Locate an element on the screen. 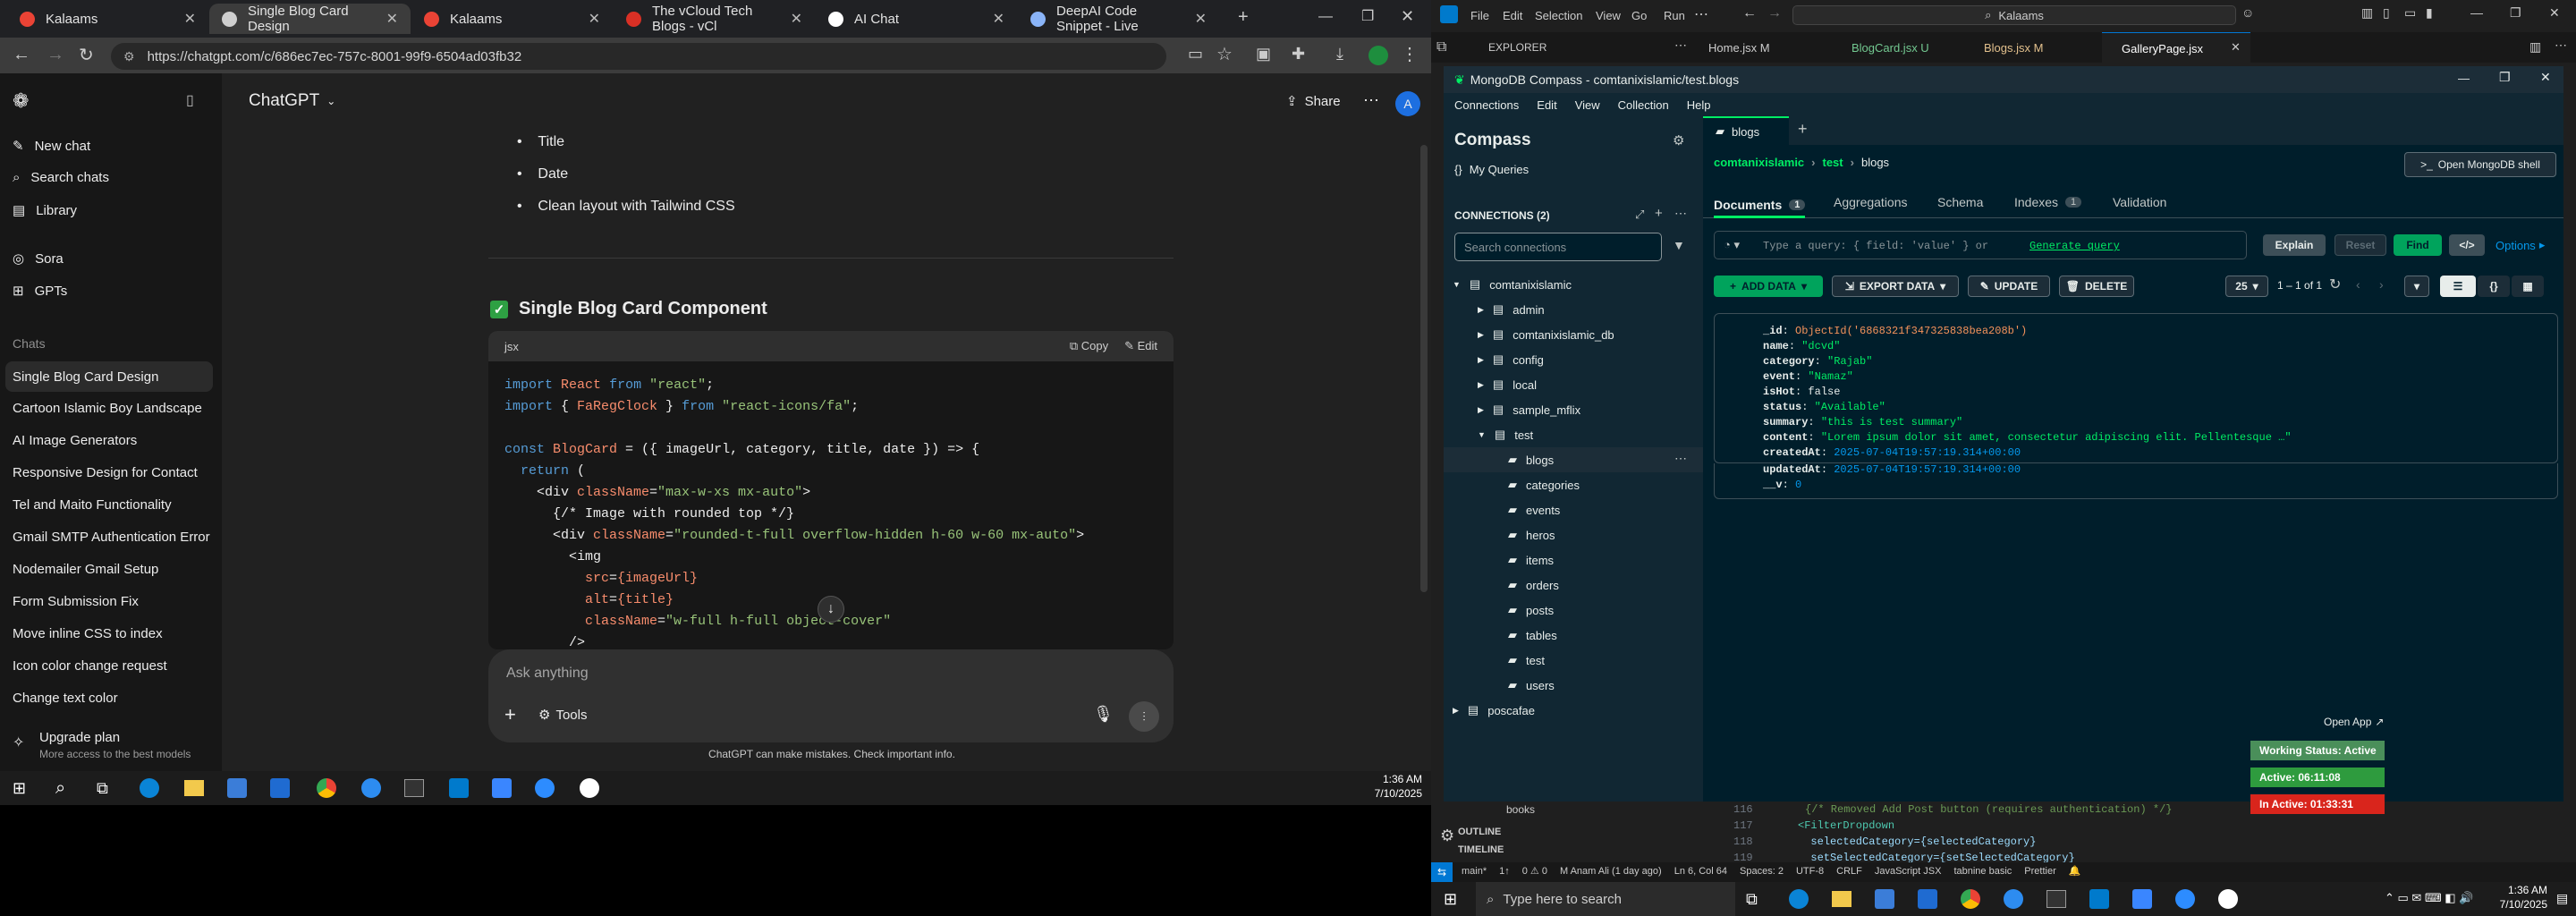 Image resolution: width=2576 pixels, height=916 pixels. menu-run: Run is located at coordinates (1674, 15).